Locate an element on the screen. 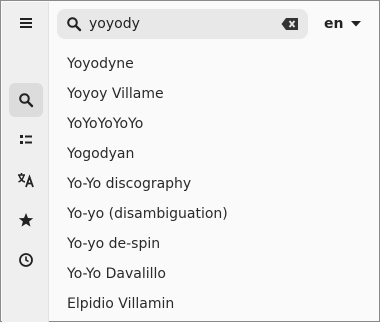  result-item: Yo-Yo discography is located at coordinates (214, 184).